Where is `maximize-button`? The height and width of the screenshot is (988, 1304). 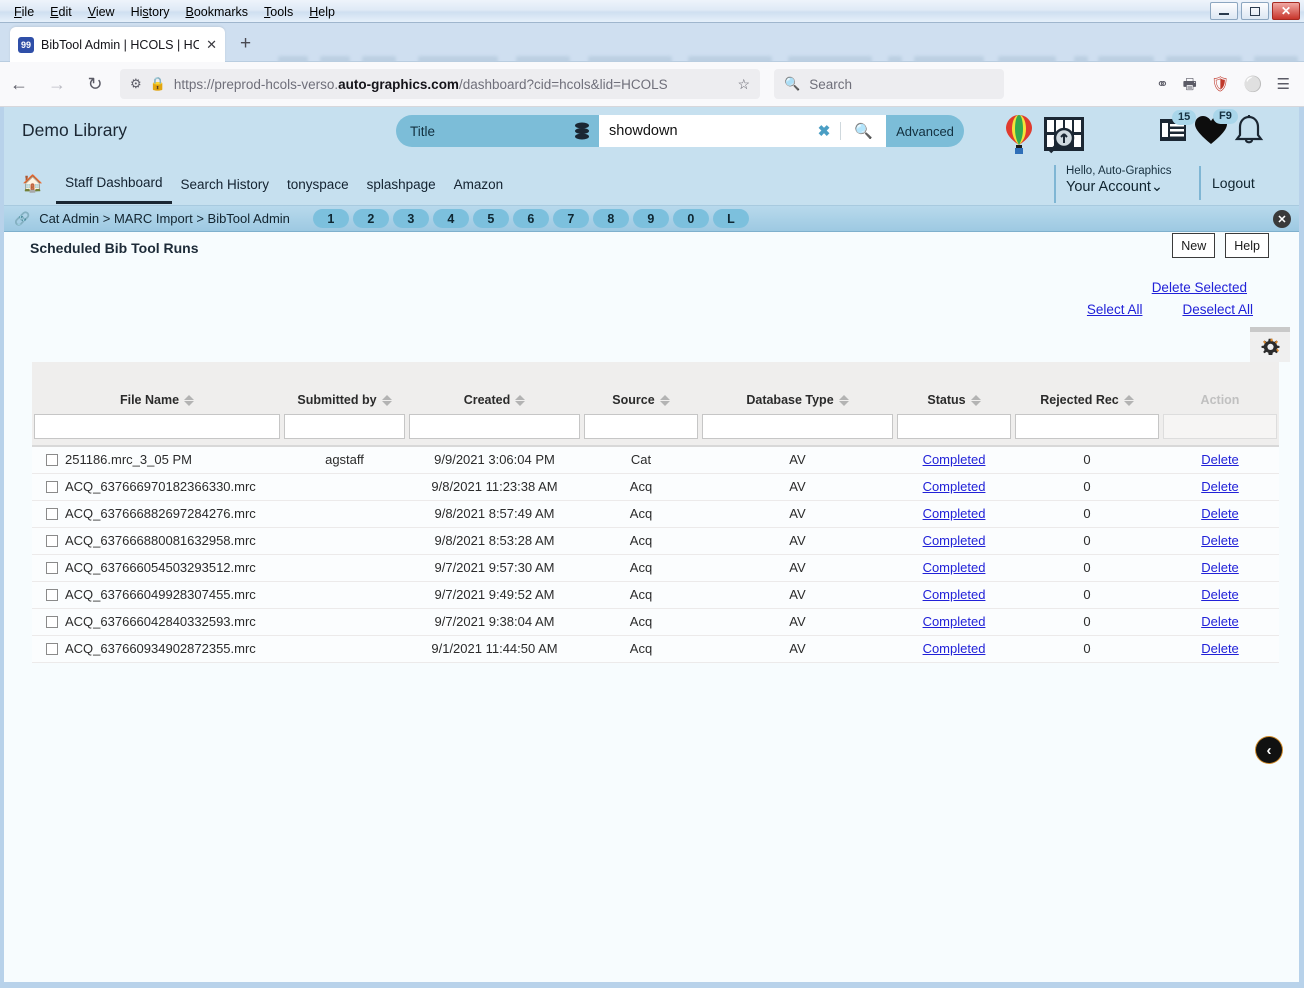
maximize-button is located at coordinates (1255, 11).